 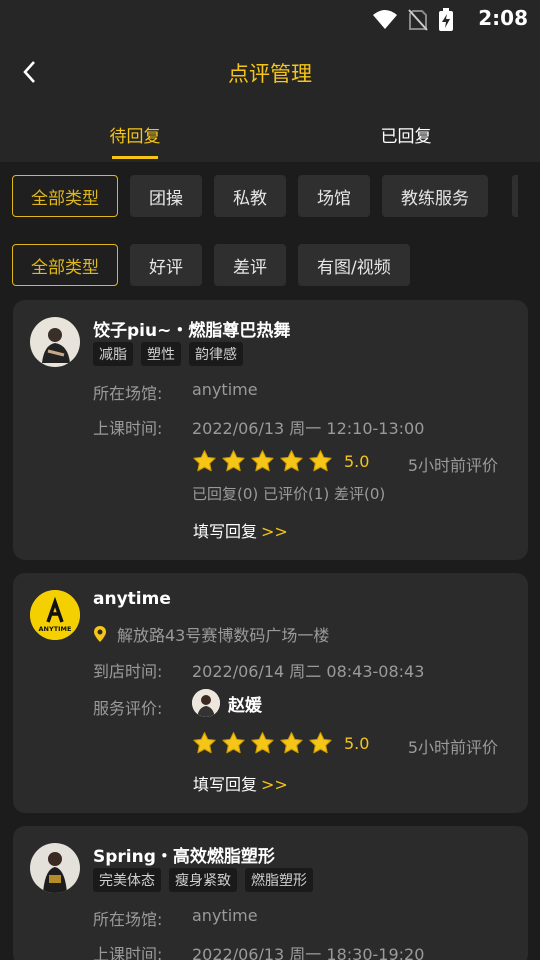 I want to click on active-tab-indicator, so click(x=135, y=157).